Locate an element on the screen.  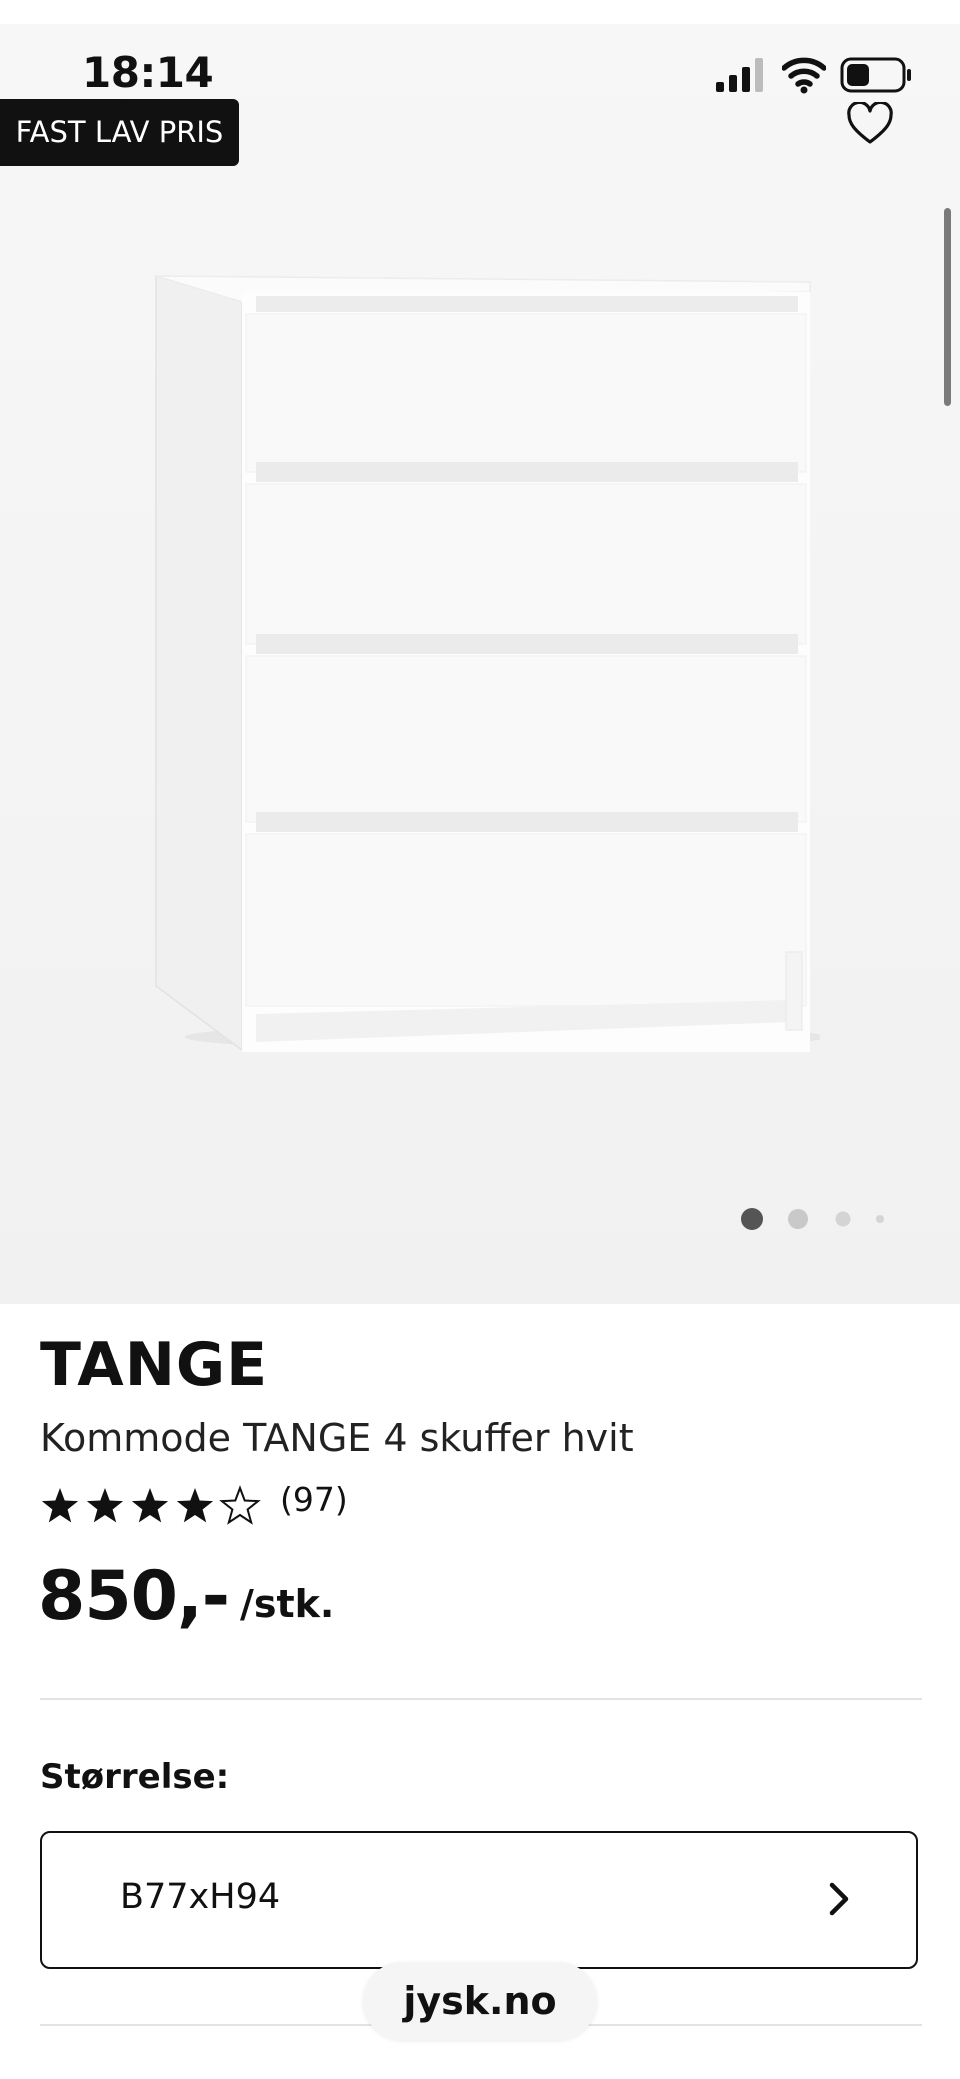
gallery-pagination is located at coordinates (815, 1220).